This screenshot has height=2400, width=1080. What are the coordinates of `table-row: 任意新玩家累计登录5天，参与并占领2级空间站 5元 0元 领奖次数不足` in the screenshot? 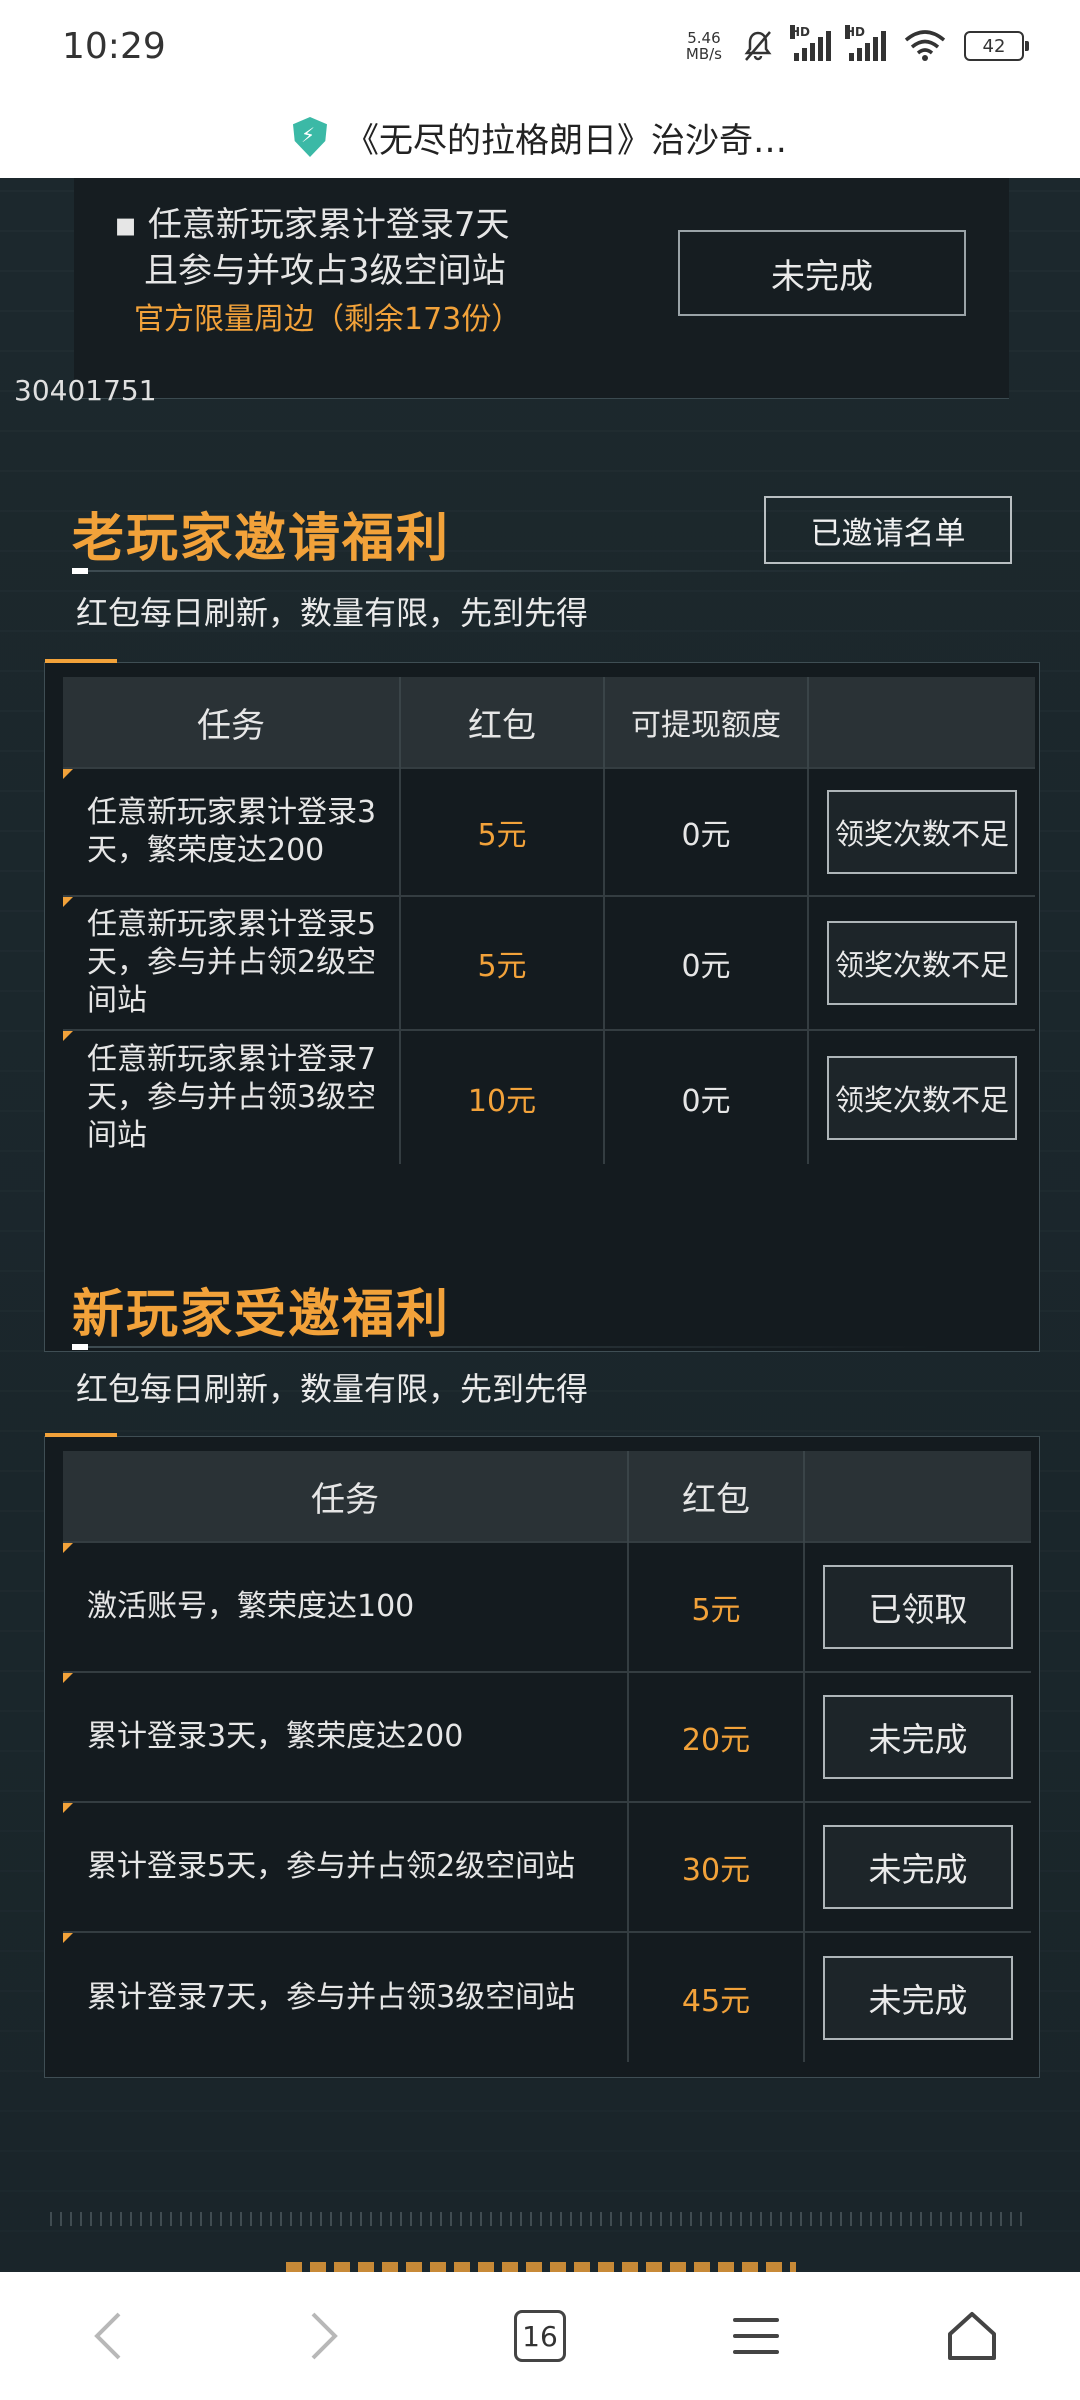 It's located at (549, 962).